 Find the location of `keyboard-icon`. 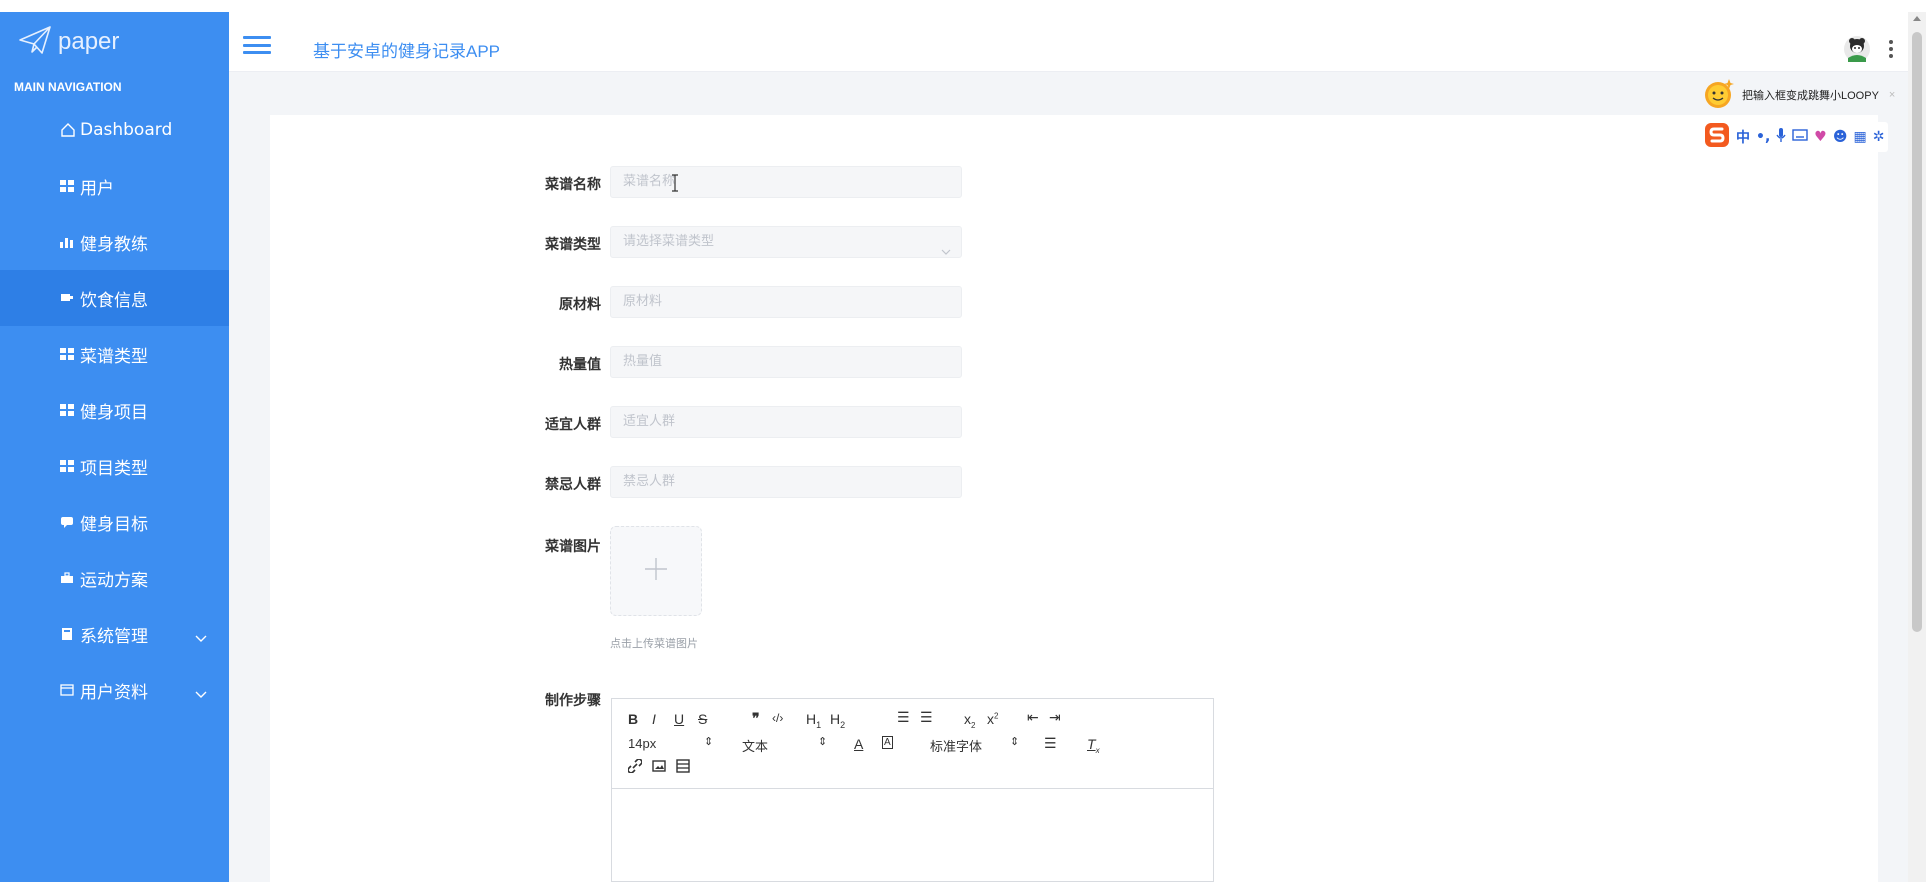

keyboard-icon is located at coordinates (1800, 137).